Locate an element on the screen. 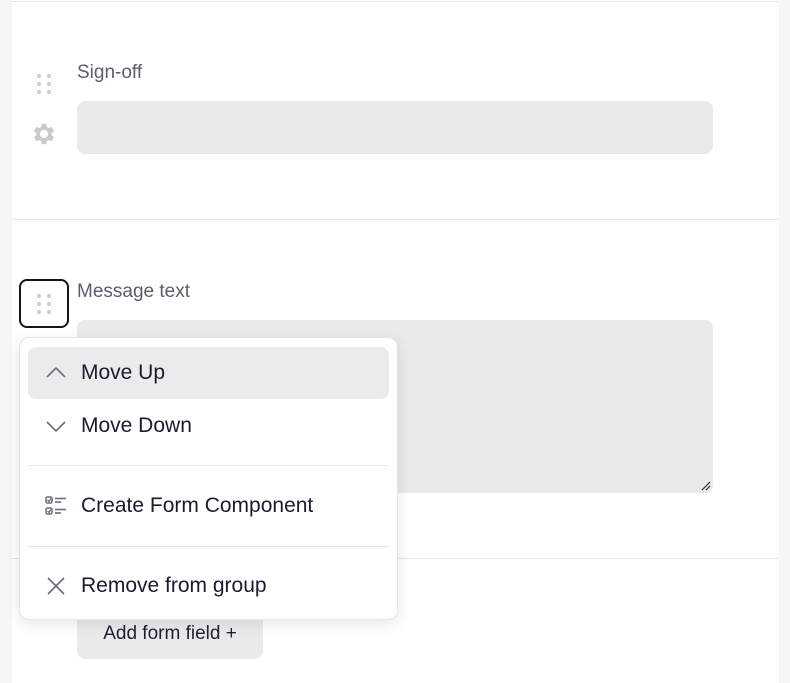 This screenshot has width=790, height=683. sign-off-input is located at coordinates (395, 127).